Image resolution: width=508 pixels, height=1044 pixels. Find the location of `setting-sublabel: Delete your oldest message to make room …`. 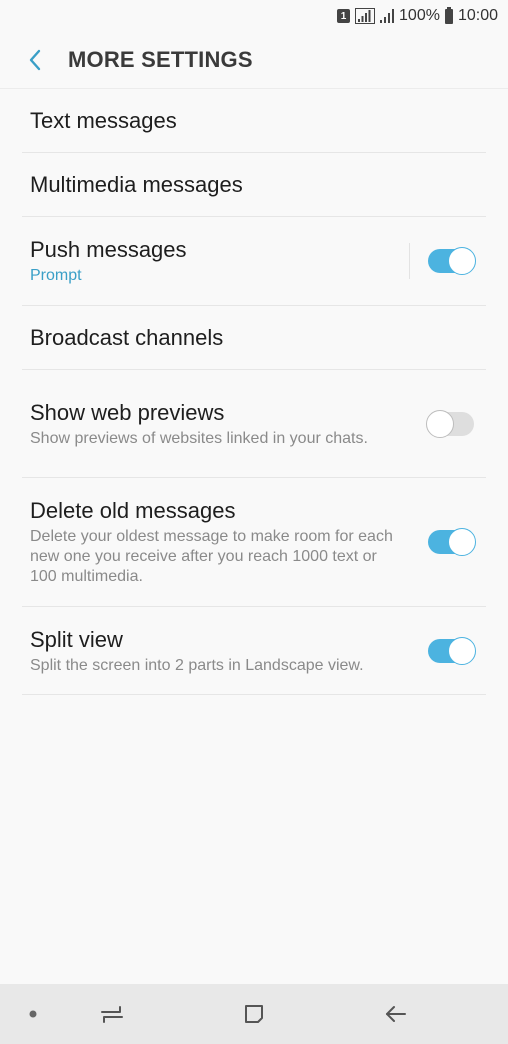

setting-sublabel: Delete your oldest message to make room … is located at coordinates (211, 556).